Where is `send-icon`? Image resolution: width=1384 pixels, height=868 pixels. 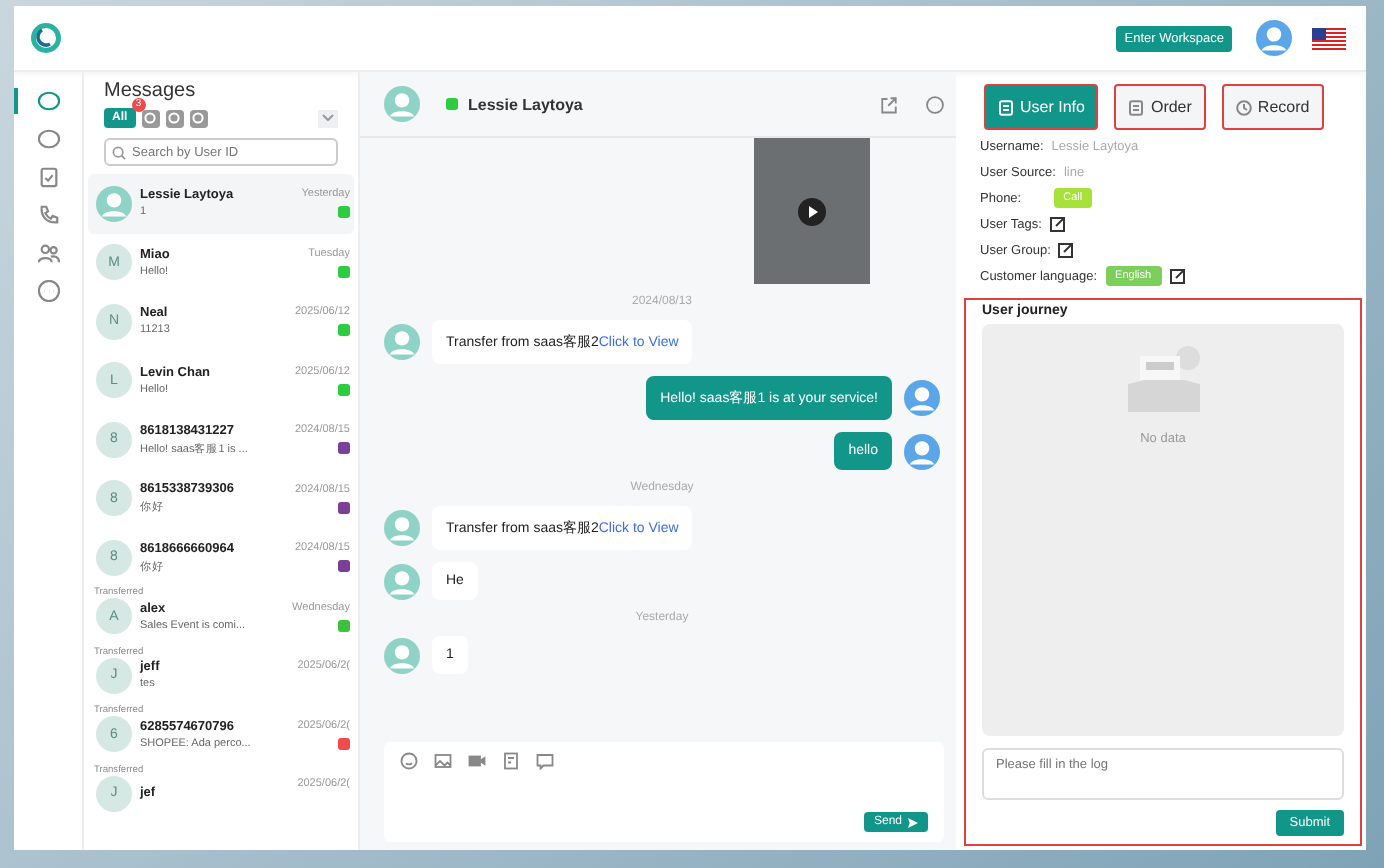
send-icon is located at coordinates (913, 822).